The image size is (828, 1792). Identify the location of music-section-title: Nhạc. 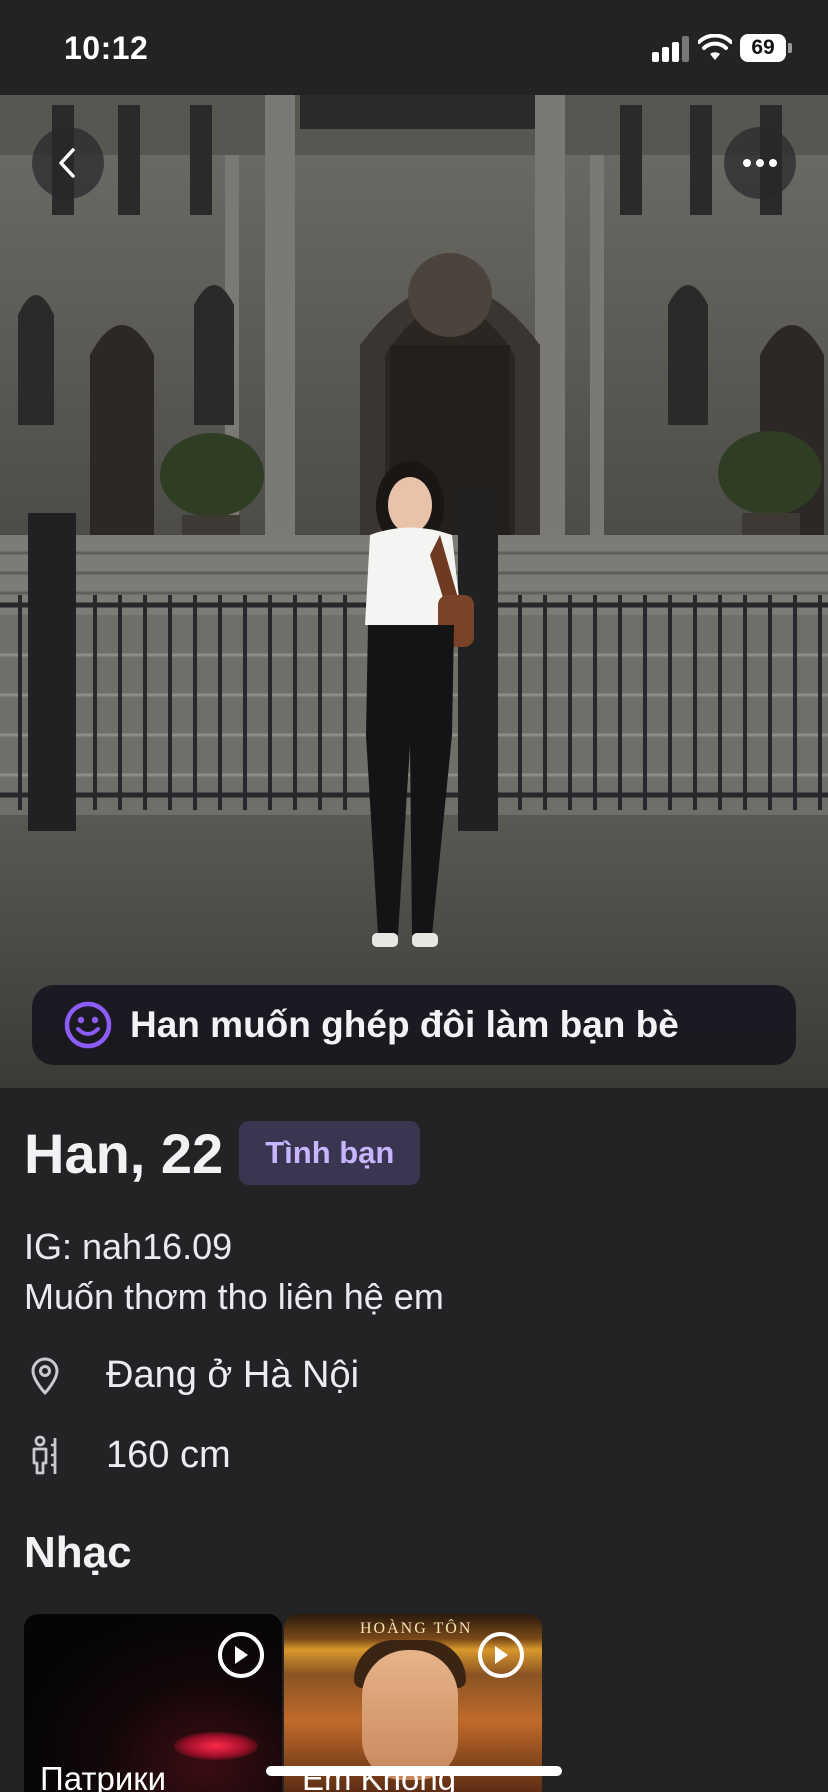
(78, 1552).